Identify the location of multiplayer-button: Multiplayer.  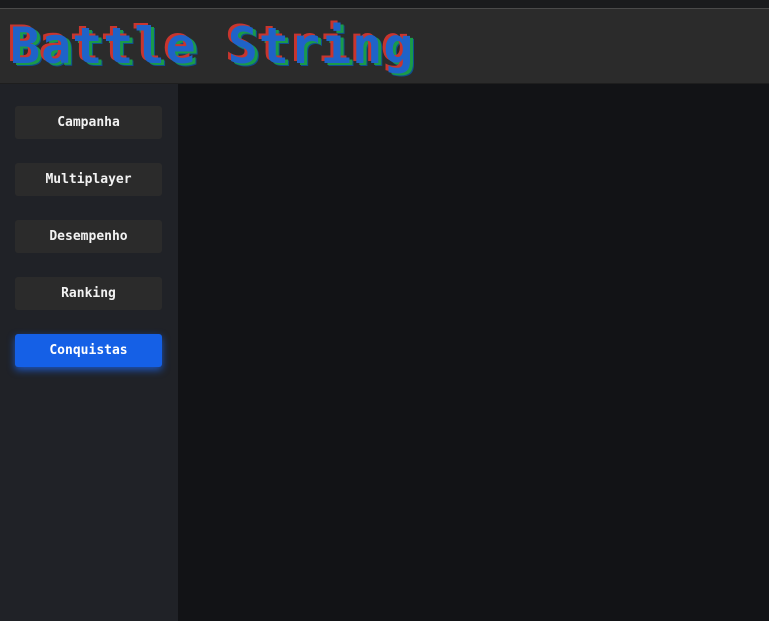
(88, 179).